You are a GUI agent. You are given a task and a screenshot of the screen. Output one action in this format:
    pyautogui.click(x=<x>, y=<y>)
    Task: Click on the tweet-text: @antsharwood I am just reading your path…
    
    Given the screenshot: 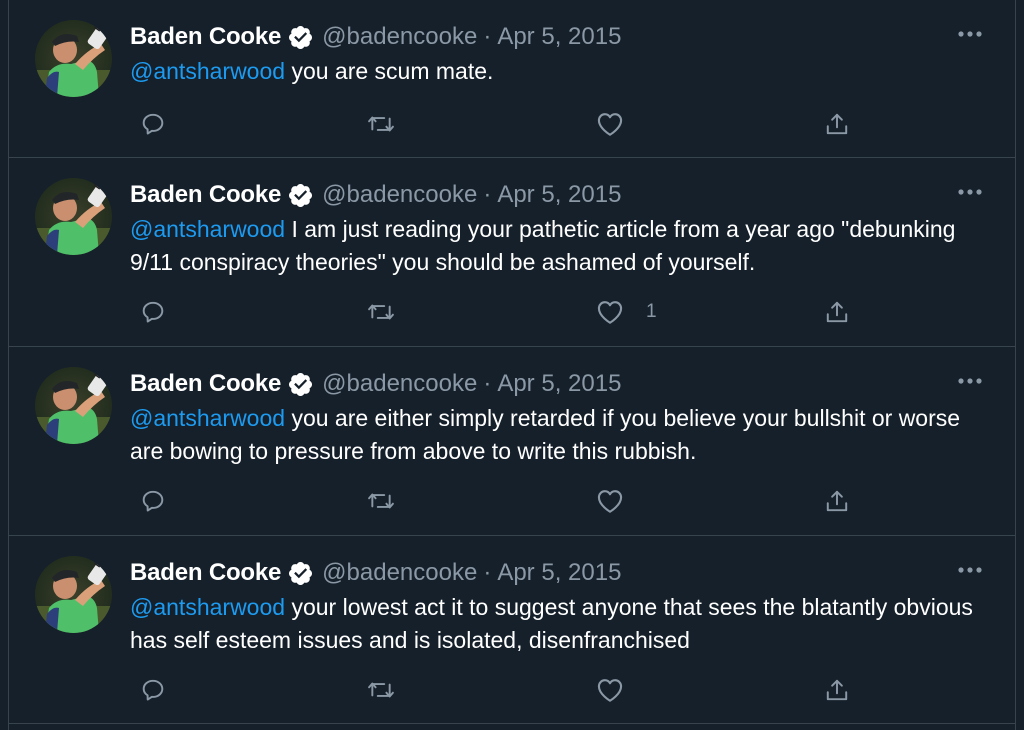 What is the action you would take?
    pyautogui.click(x=555, y=246)
    